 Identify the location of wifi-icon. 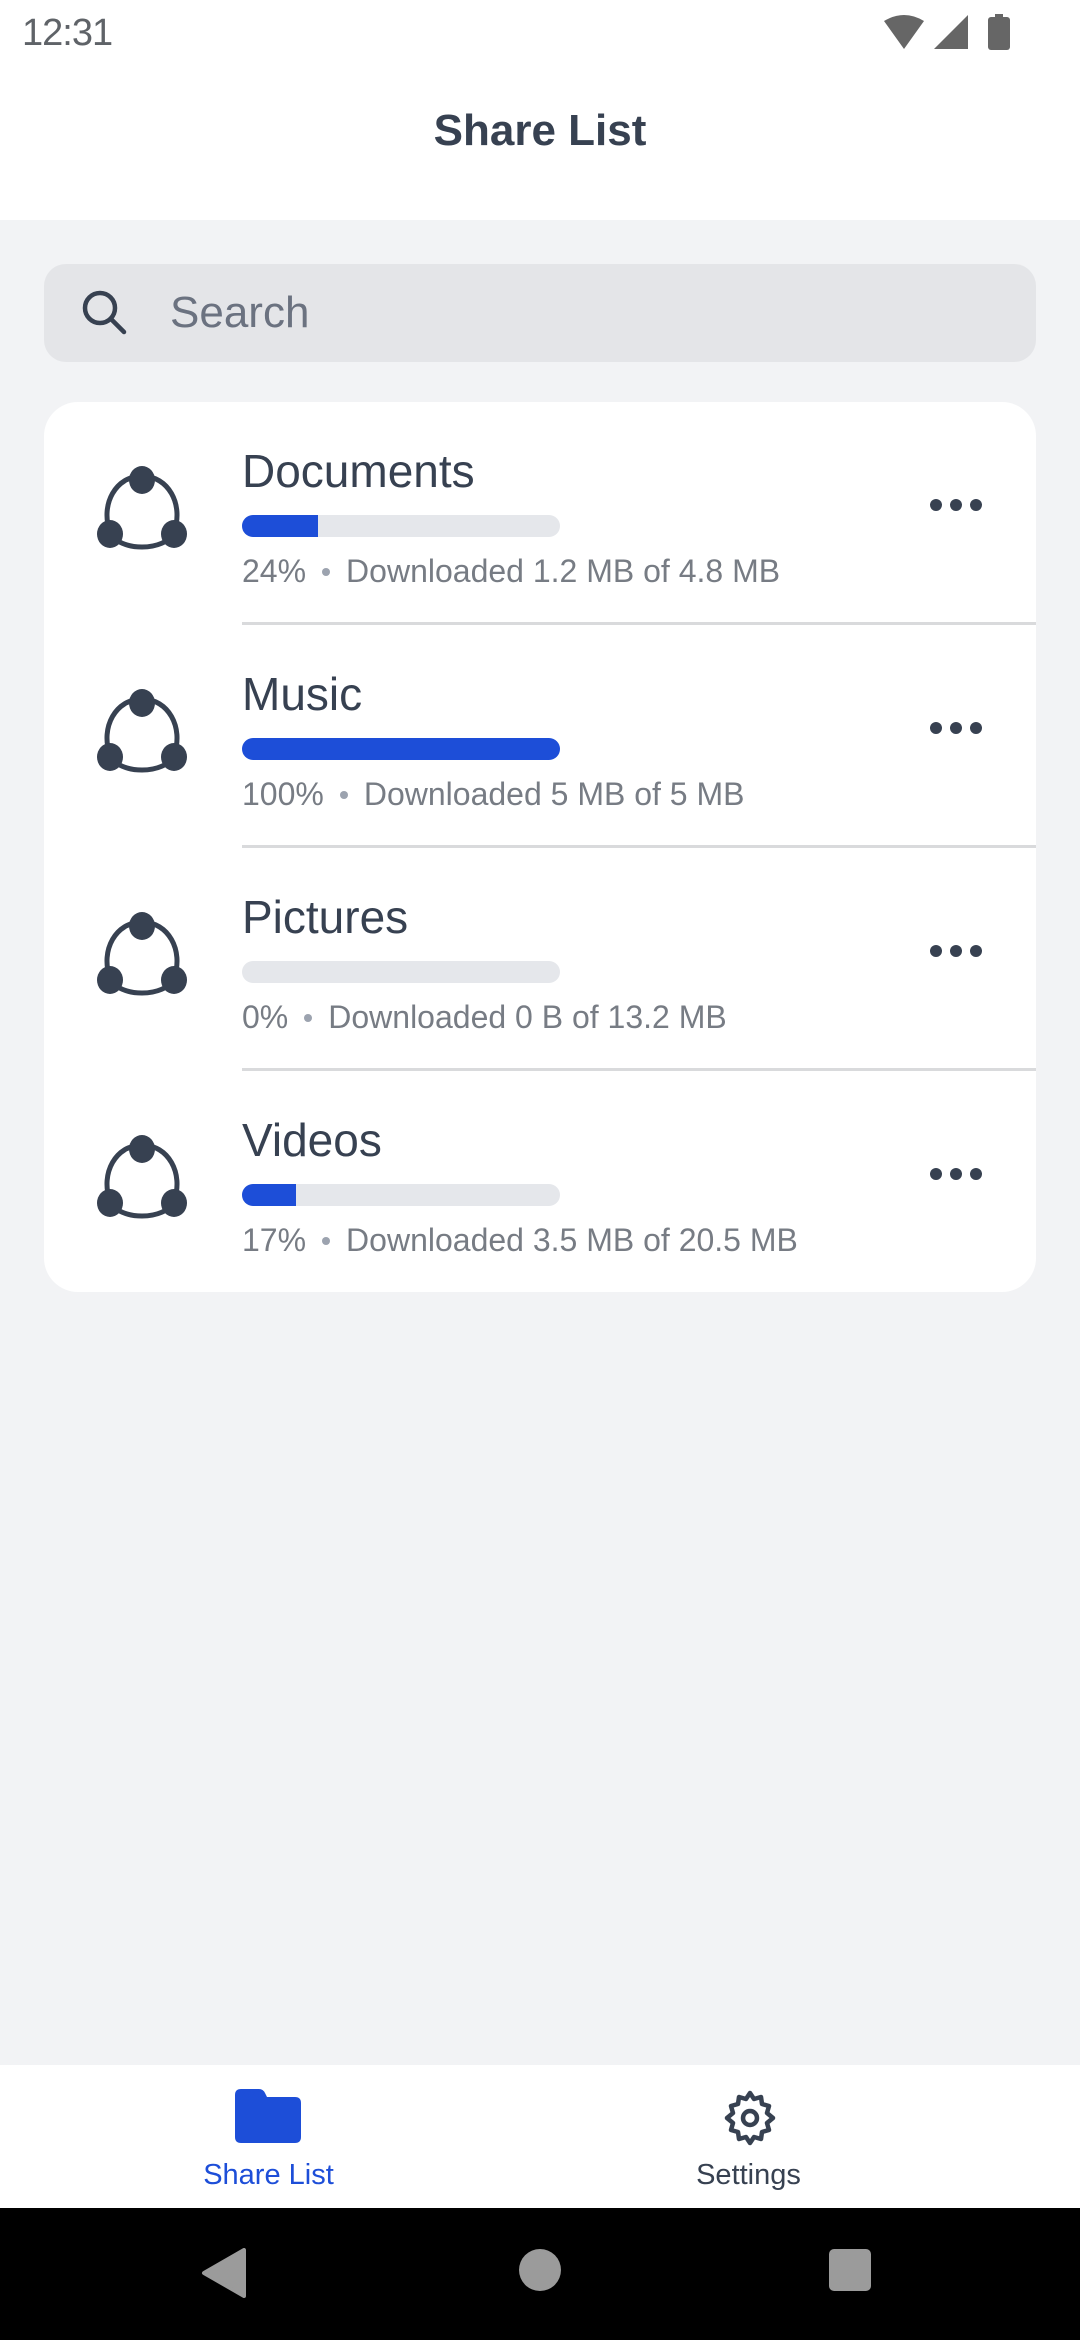
(904, 32).